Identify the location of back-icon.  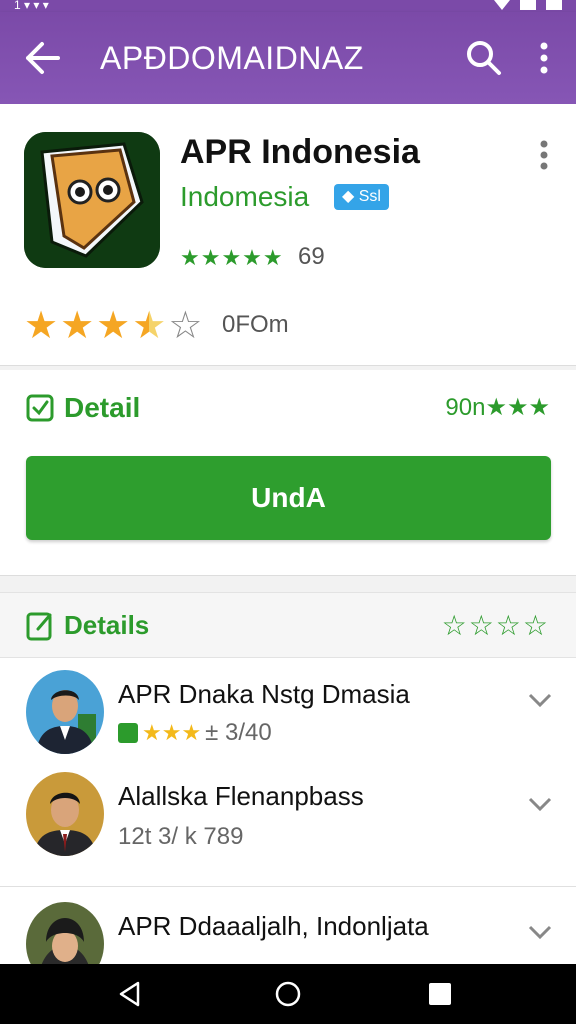
(42, 58).